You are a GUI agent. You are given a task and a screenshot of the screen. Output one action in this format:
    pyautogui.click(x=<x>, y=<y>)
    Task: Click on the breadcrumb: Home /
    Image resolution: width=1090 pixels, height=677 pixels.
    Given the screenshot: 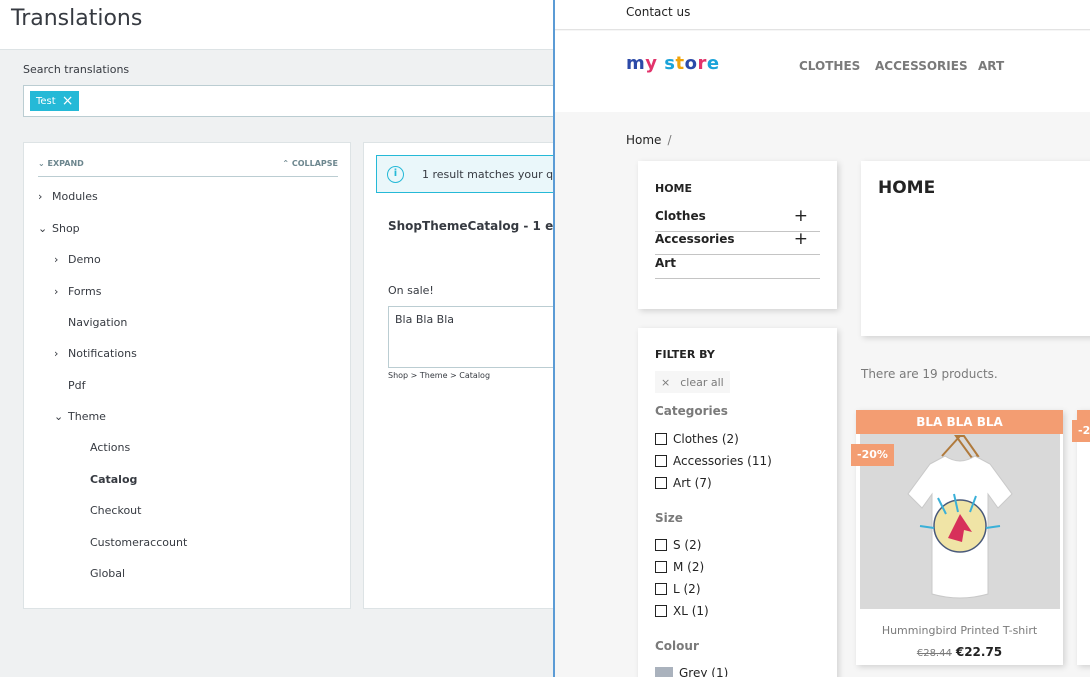 What is the action you would take?
    pyautogui.click(x=649, y=140)
    